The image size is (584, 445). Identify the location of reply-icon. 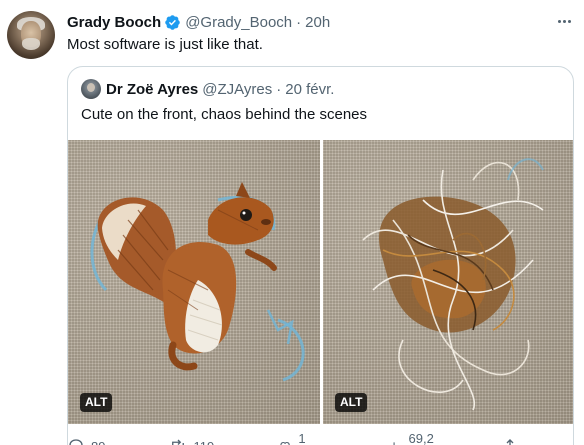
(76, 442).